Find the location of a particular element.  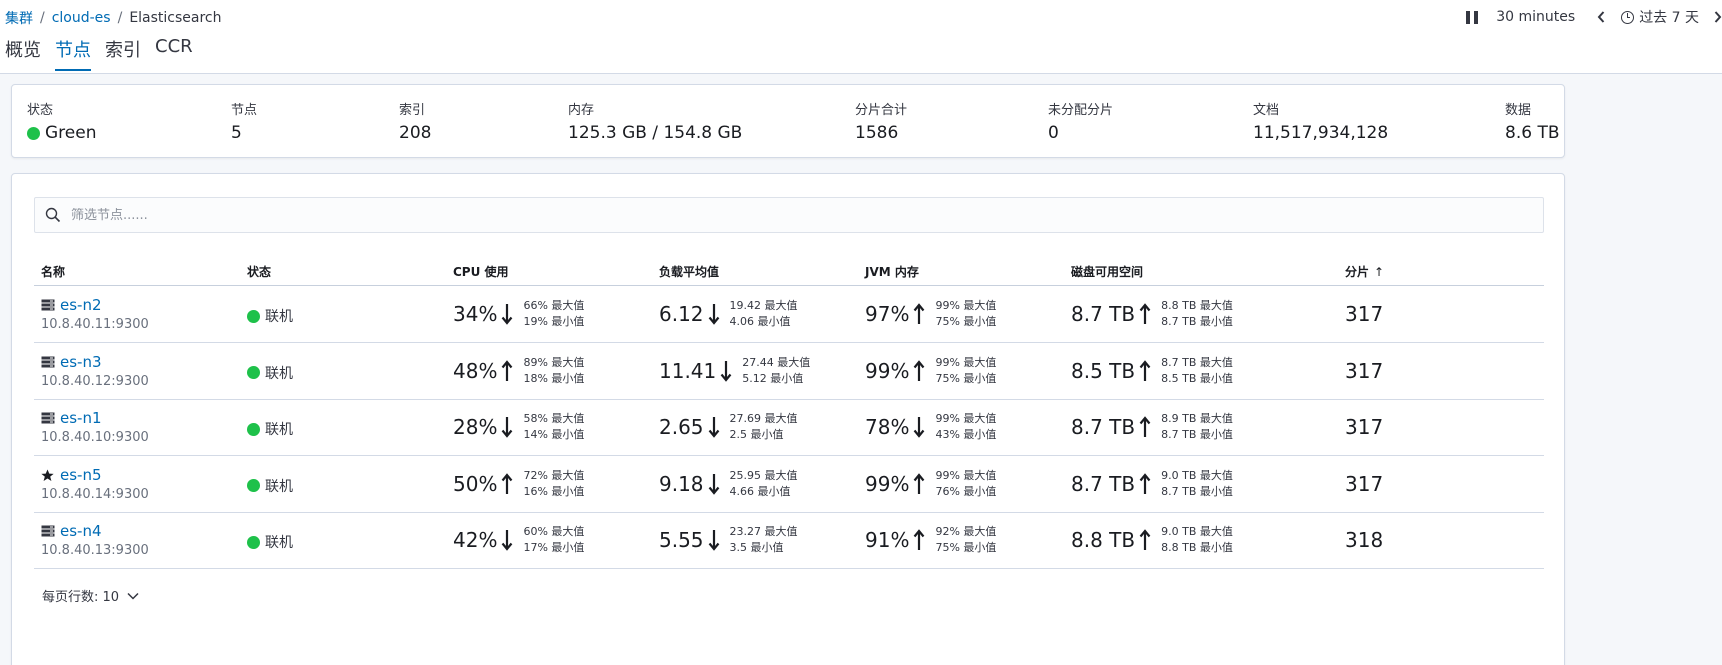

load-max: 27.44 最大值 is located at coordinates (776, 362).